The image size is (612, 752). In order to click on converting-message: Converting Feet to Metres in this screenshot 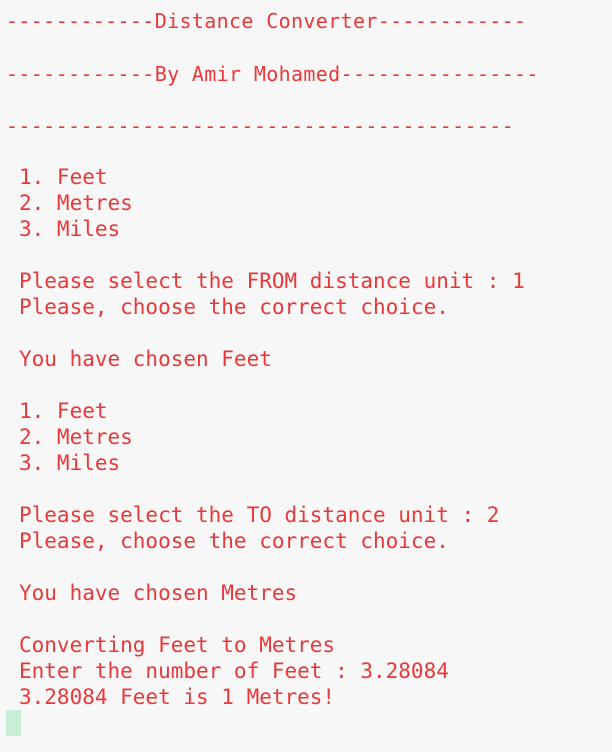, I will do `click(177, 645)`.